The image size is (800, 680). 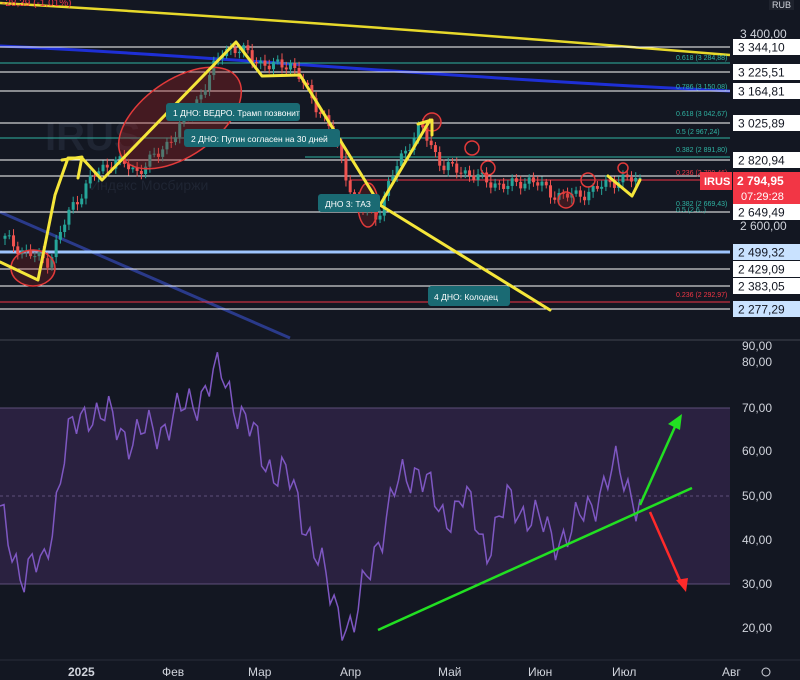 I want to click on svg-text: 4 ДНО: Колодец, so click(x=466, y=297).